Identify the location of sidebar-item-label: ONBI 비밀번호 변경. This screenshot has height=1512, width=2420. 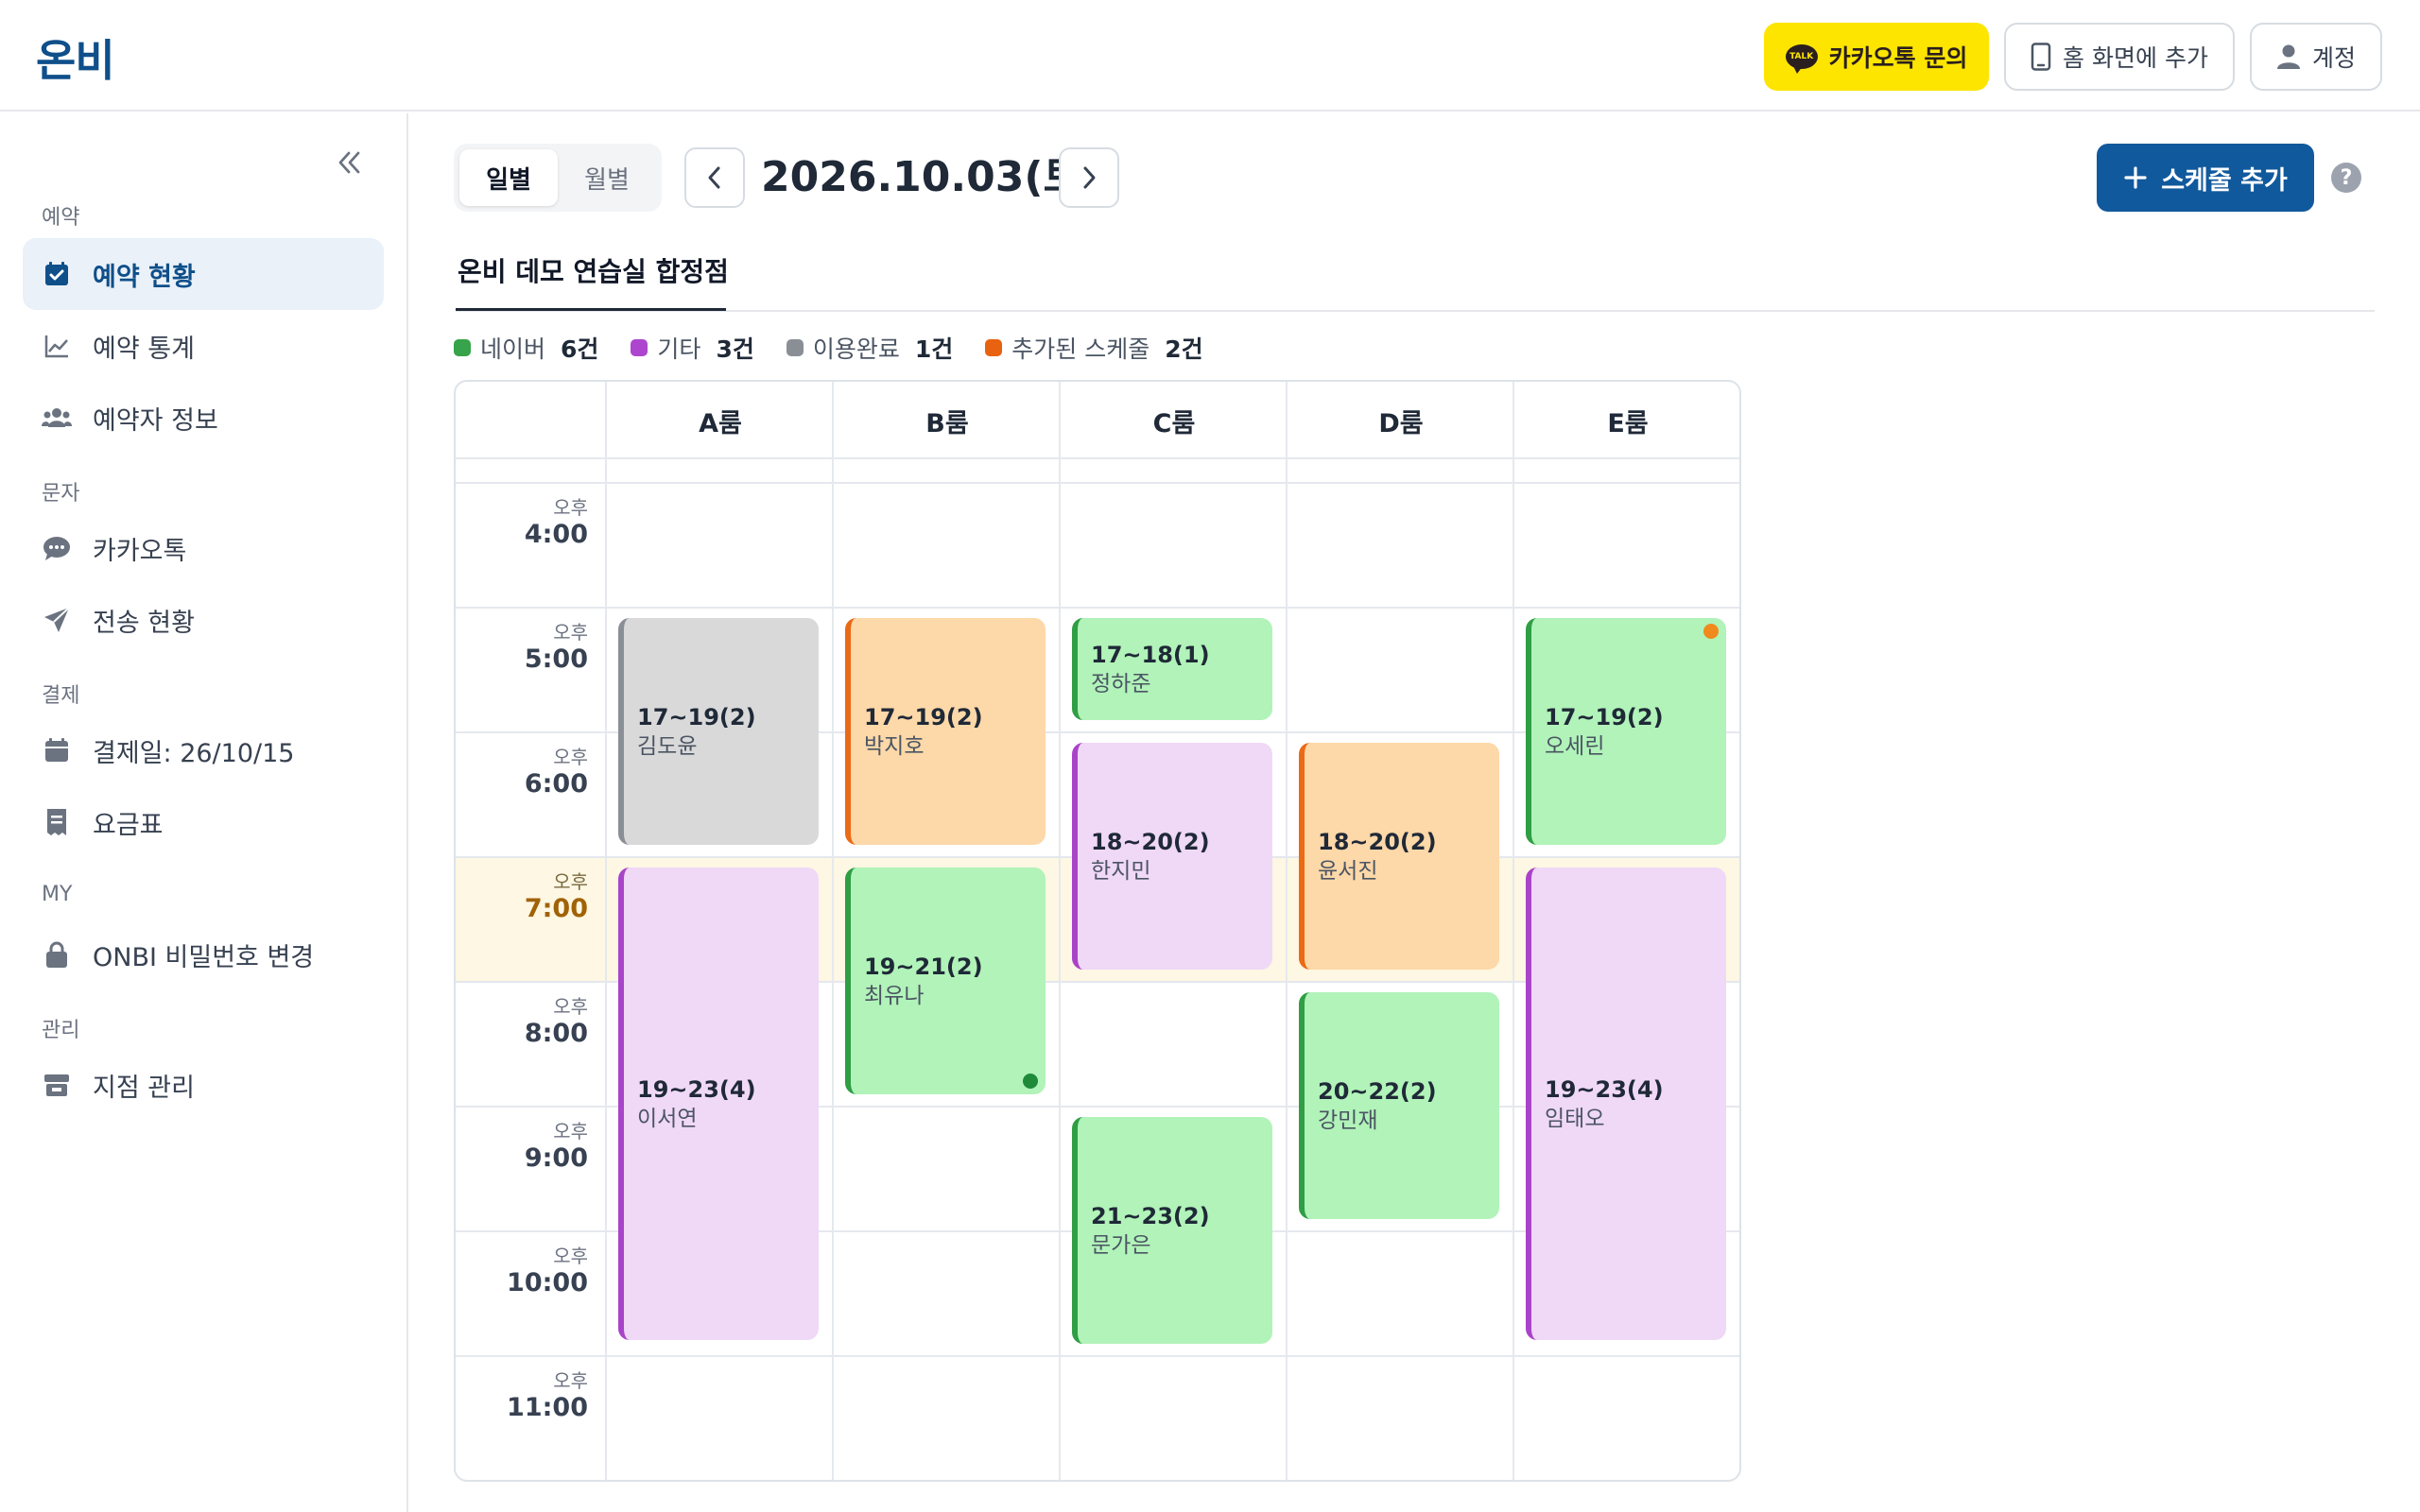
(204, 957).